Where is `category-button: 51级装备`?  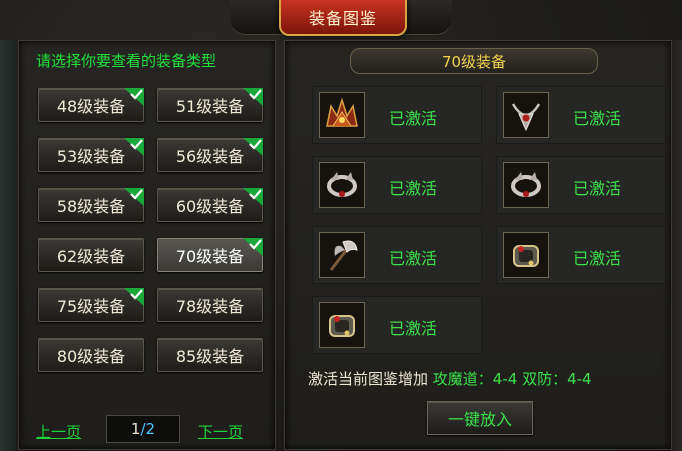 category-button: 51级装备 is located at coordinates (210, 105).